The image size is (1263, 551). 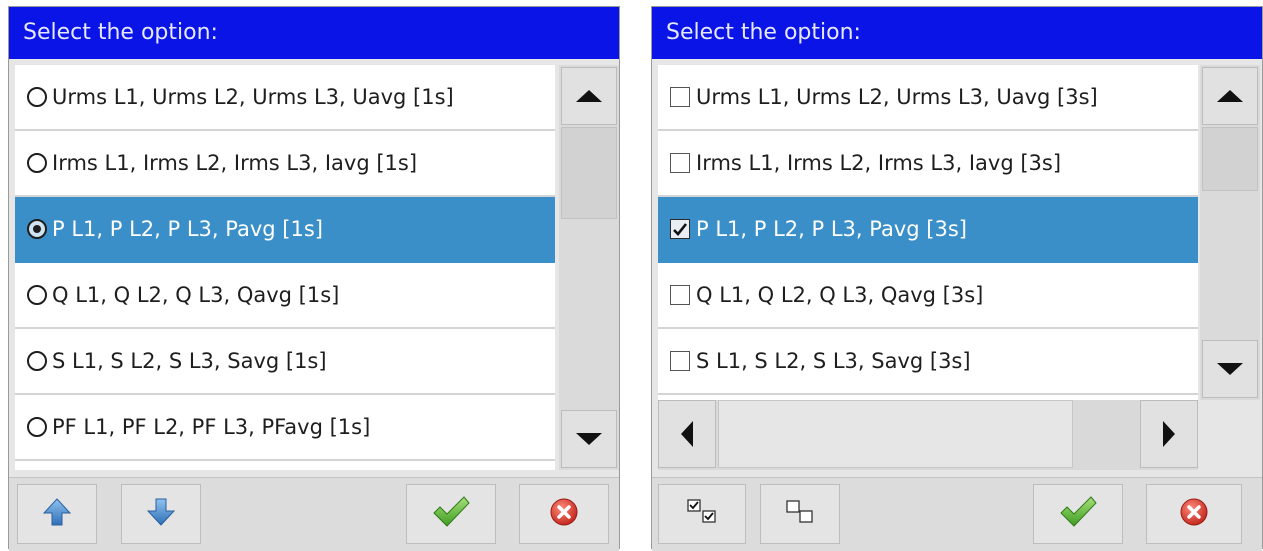 I want to click on radio-dot, so click(x=37, y=229).